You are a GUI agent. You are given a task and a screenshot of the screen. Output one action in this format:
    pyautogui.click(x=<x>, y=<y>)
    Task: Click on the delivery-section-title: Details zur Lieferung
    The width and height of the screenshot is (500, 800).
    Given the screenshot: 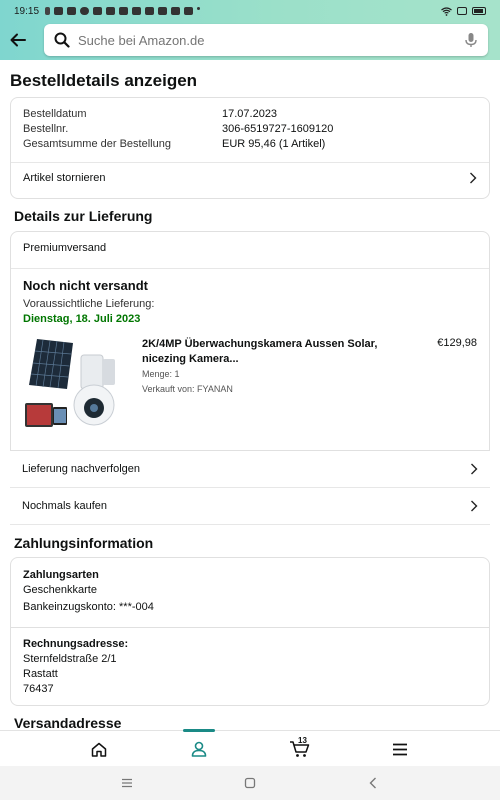 What is the action you would take?
    pyautogui.click(x=83, y=216)
    